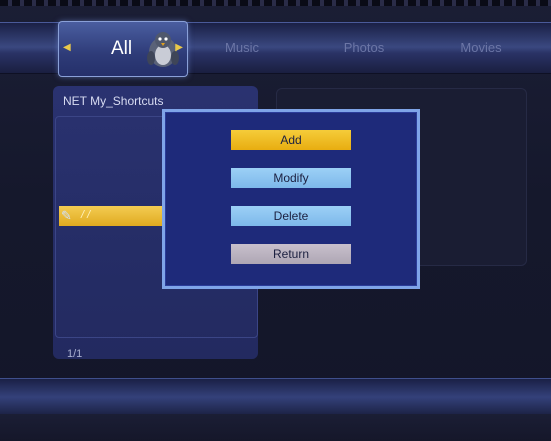 Image resolution: width=551 pixels, height=441 pixels. Describe the element at coordinates (275, 397) in the screenshot. I see `bottom-bar` at that location.